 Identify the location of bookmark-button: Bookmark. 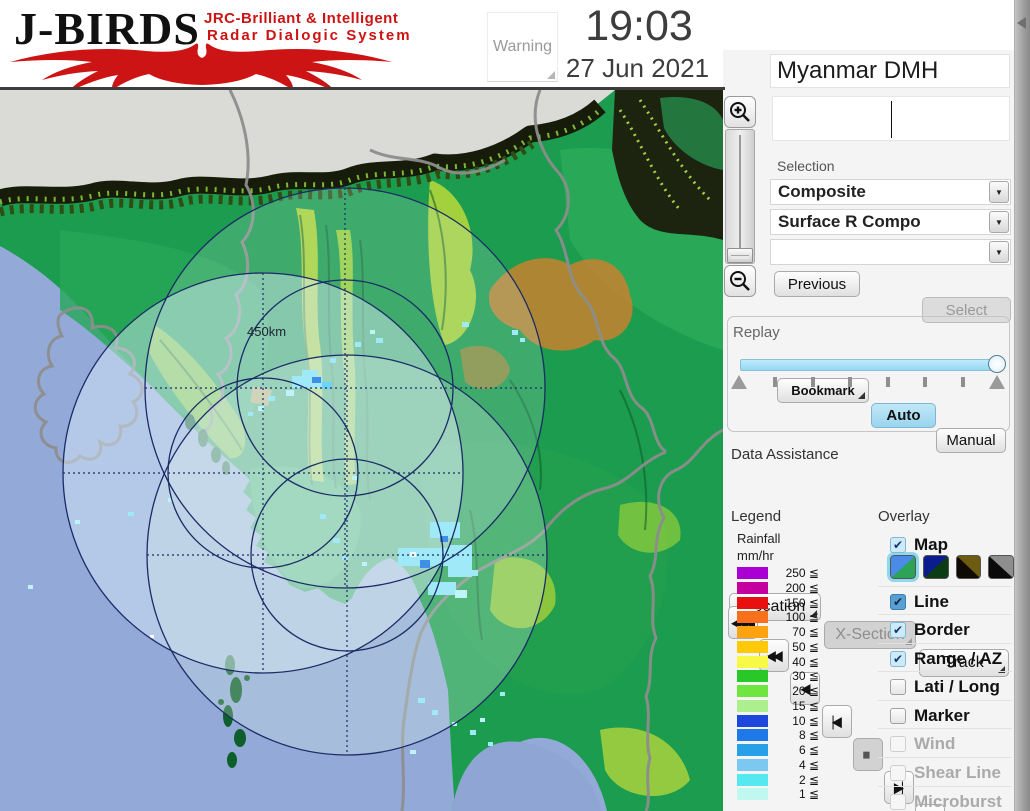
(823, 390).